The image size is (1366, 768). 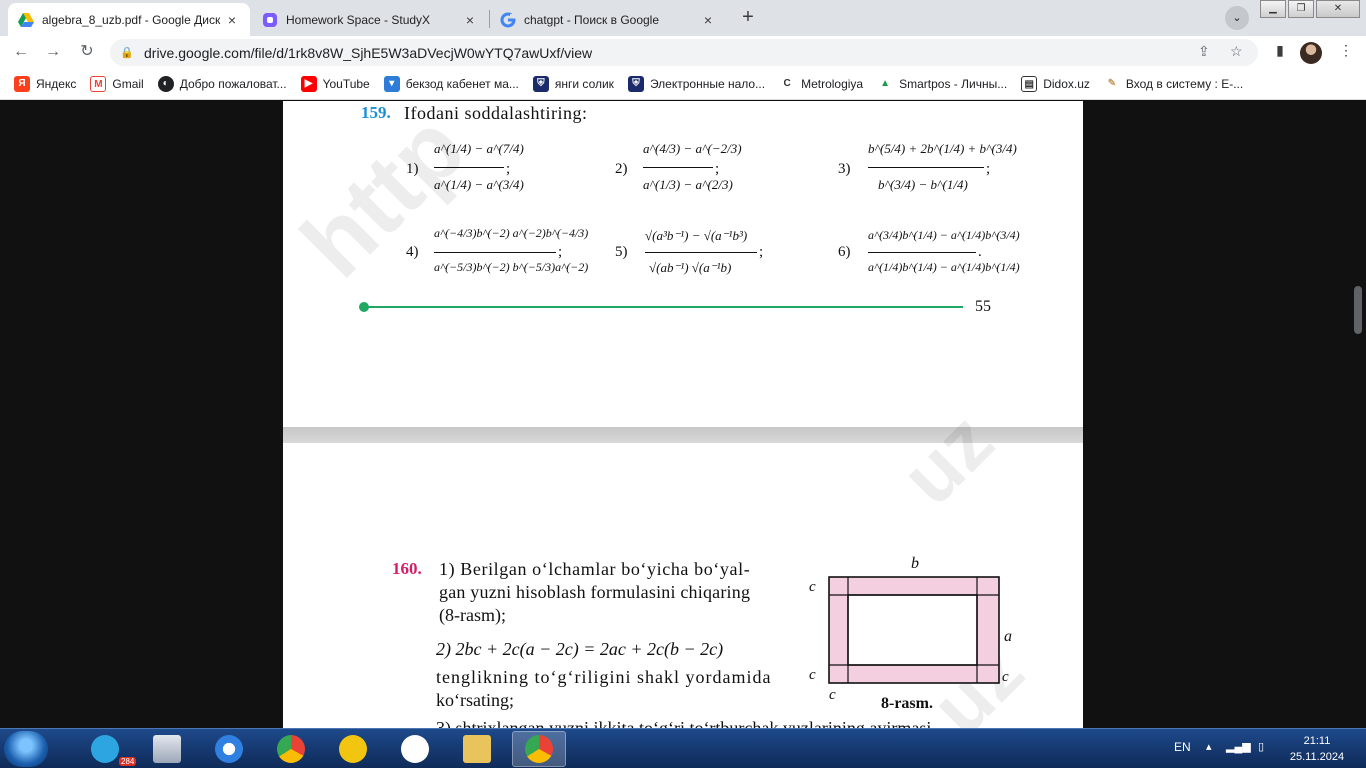 I want to click on expression-label: 1), so click(x=412, y=169).